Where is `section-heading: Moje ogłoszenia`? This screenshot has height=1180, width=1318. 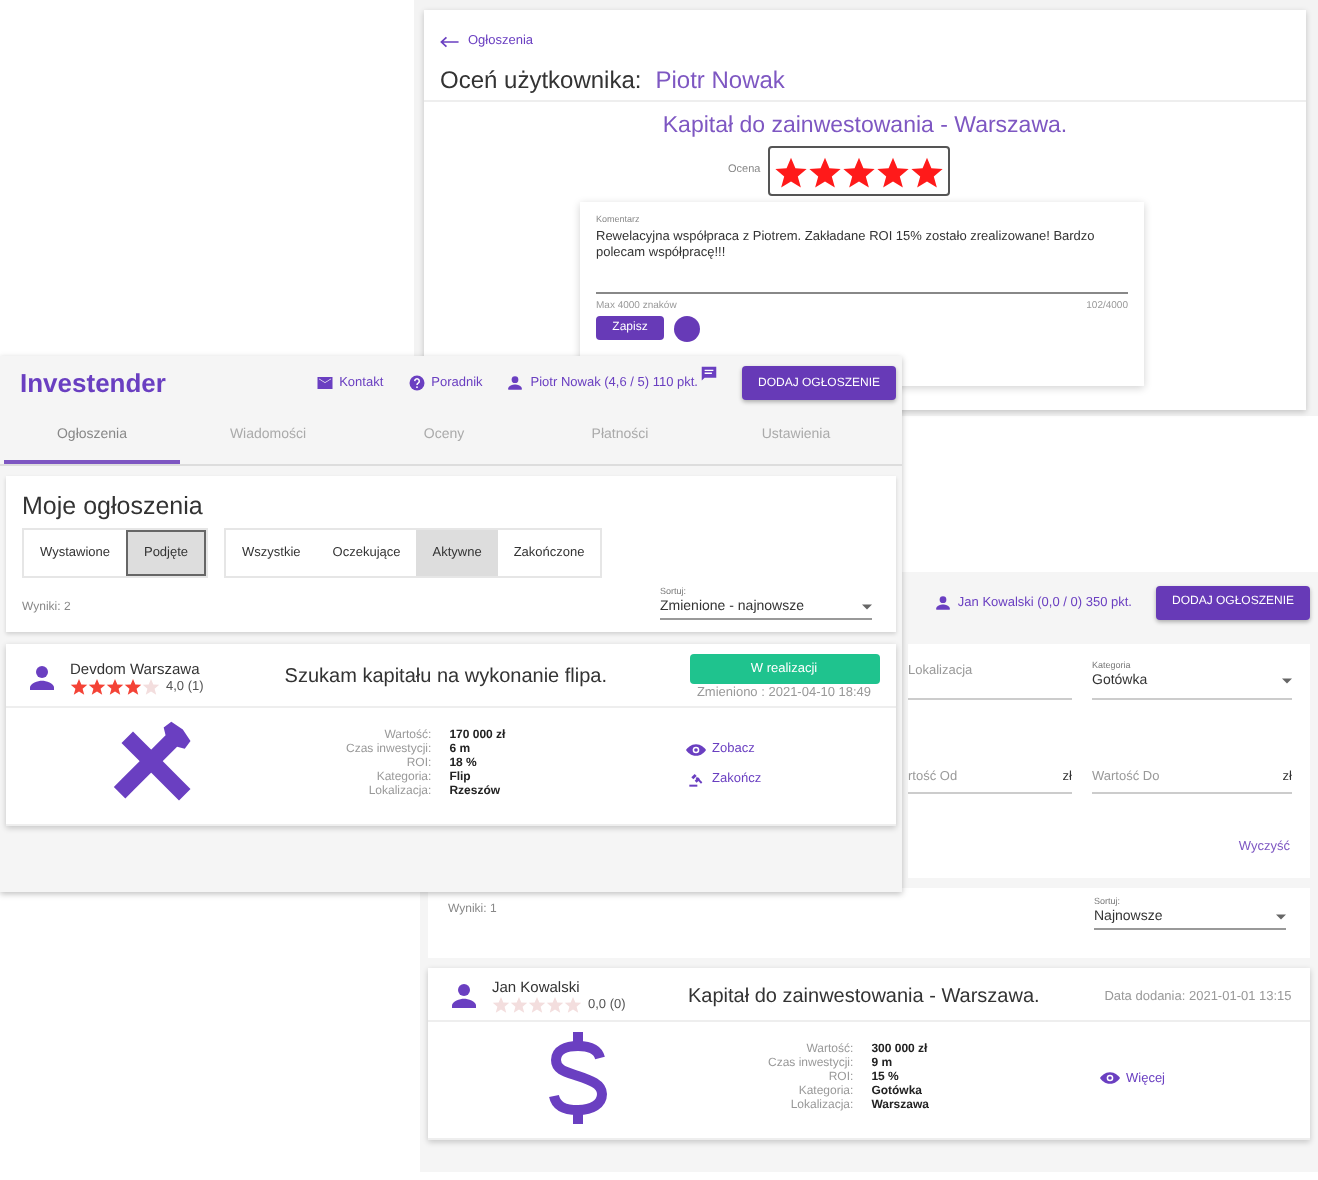
section-heading: Moje ogłoszenia is located at coordinates (113, 506).